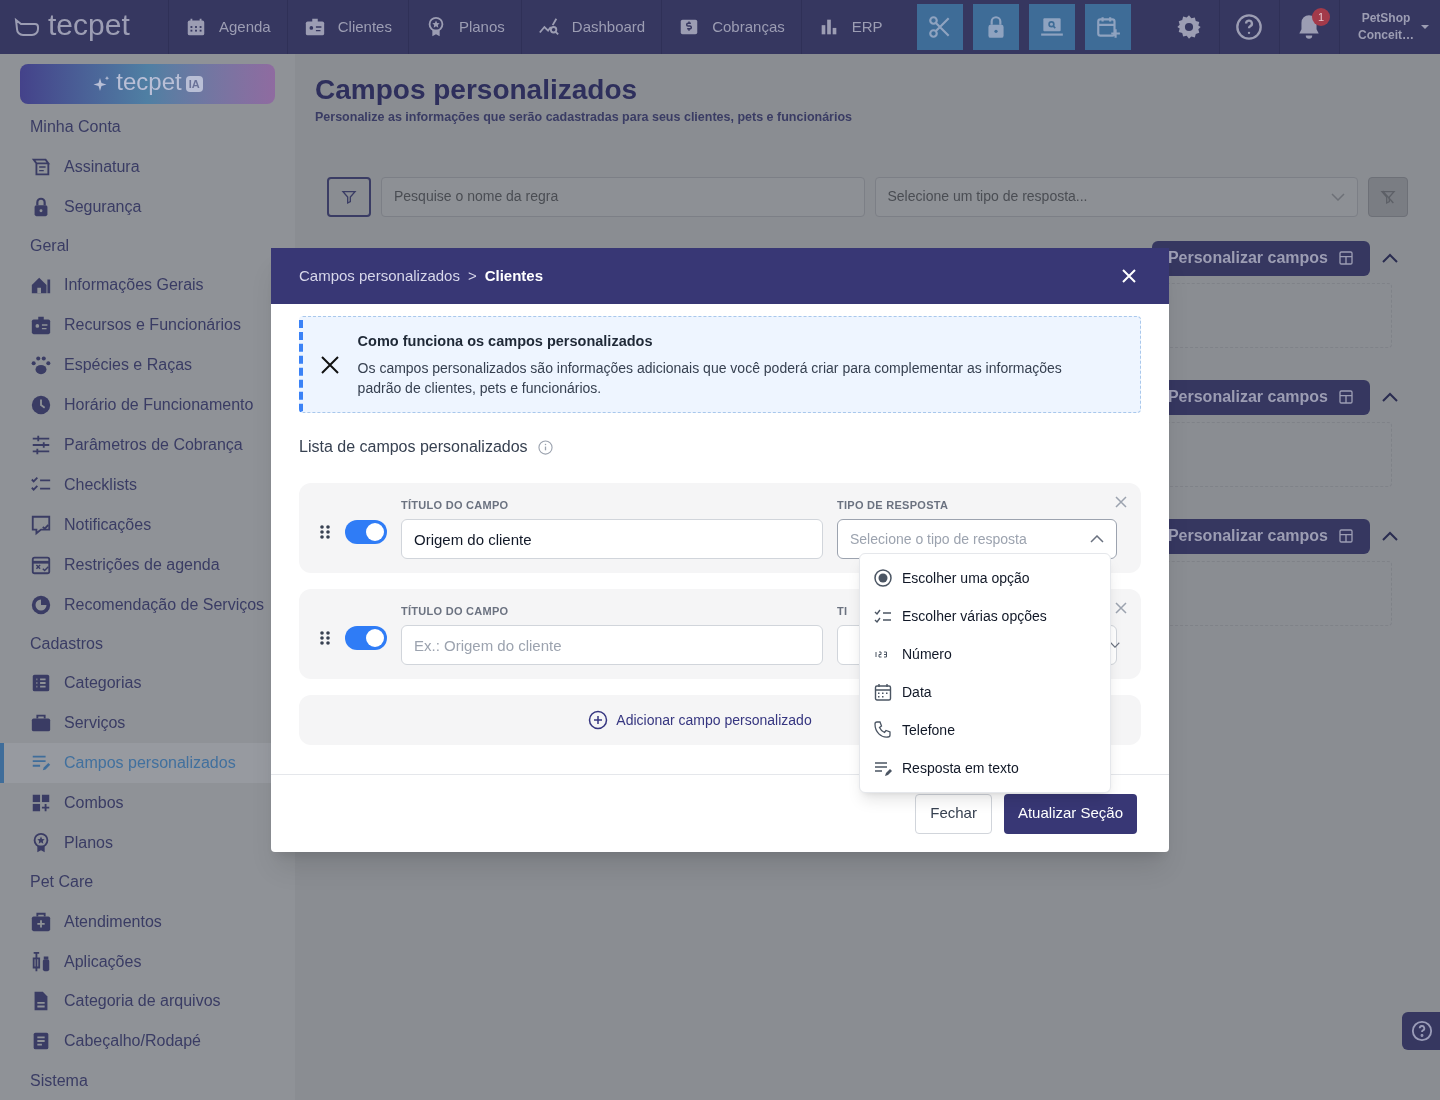 The height and width of the screenshot is (1100, 1440). Describe the element at coordinates (147, 325) in the screenshot. I see `sidebar-item: Recursos e Funcionários` at that location.